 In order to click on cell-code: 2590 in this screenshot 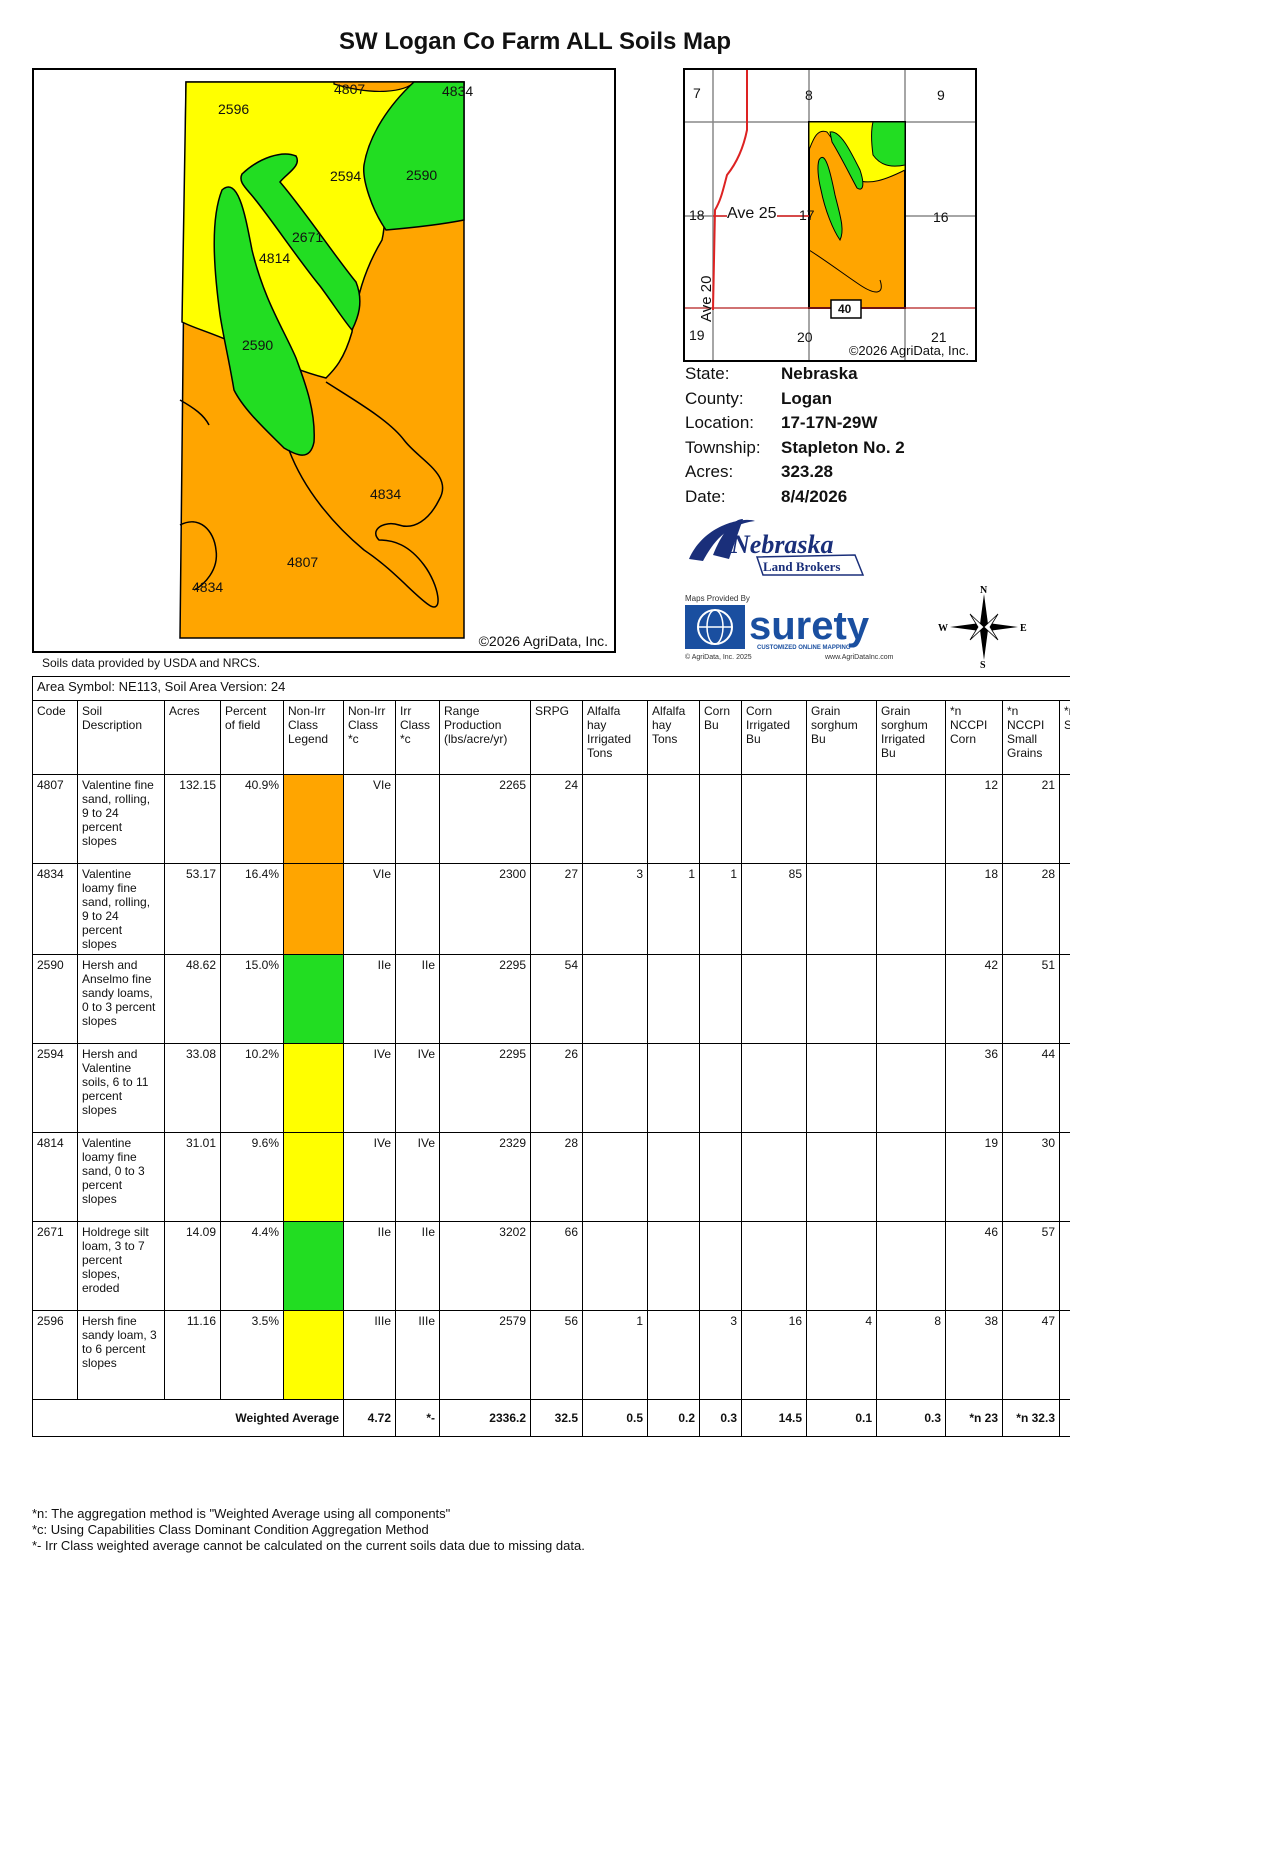, I will do `click(55, 999)`.